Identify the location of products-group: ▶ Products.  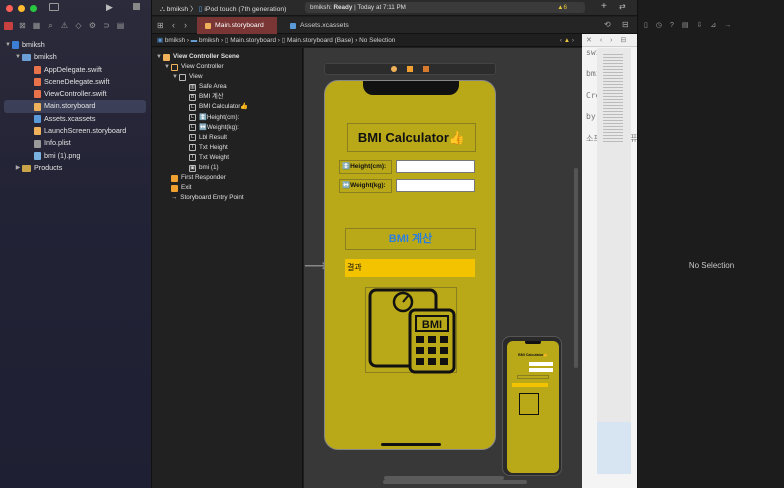
(76, 168).